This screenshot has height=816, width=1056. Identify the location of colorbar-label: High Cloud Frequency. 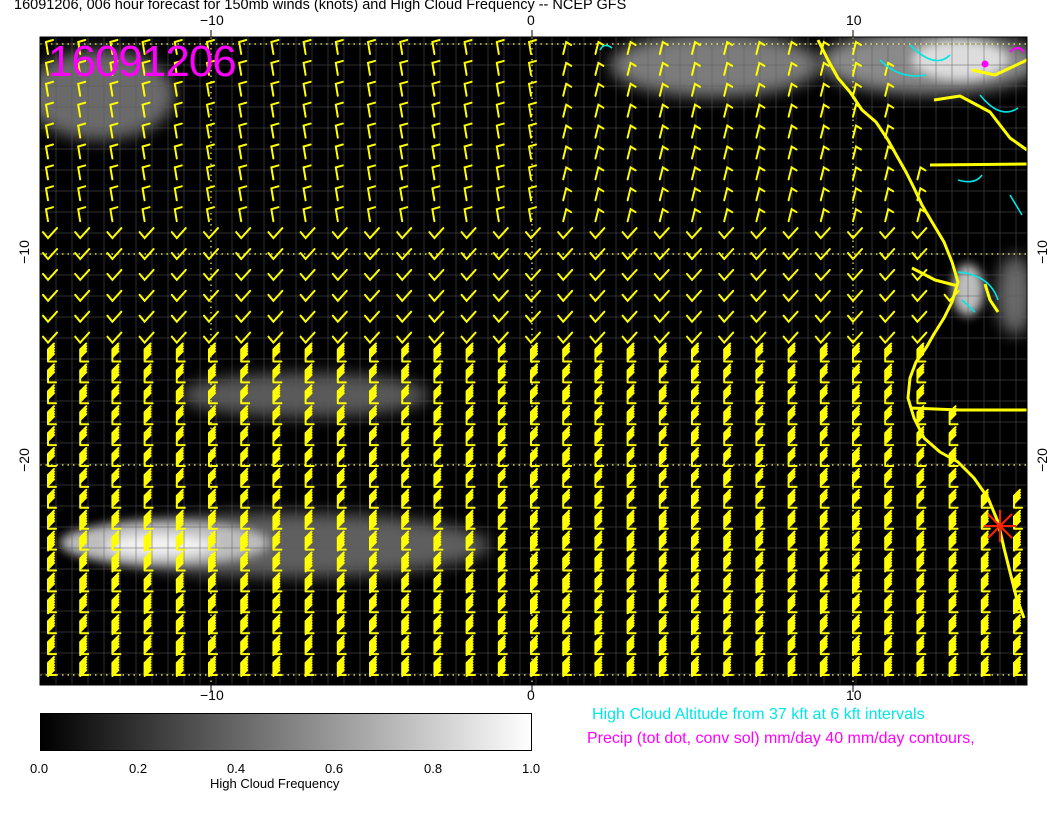
(275, 783).